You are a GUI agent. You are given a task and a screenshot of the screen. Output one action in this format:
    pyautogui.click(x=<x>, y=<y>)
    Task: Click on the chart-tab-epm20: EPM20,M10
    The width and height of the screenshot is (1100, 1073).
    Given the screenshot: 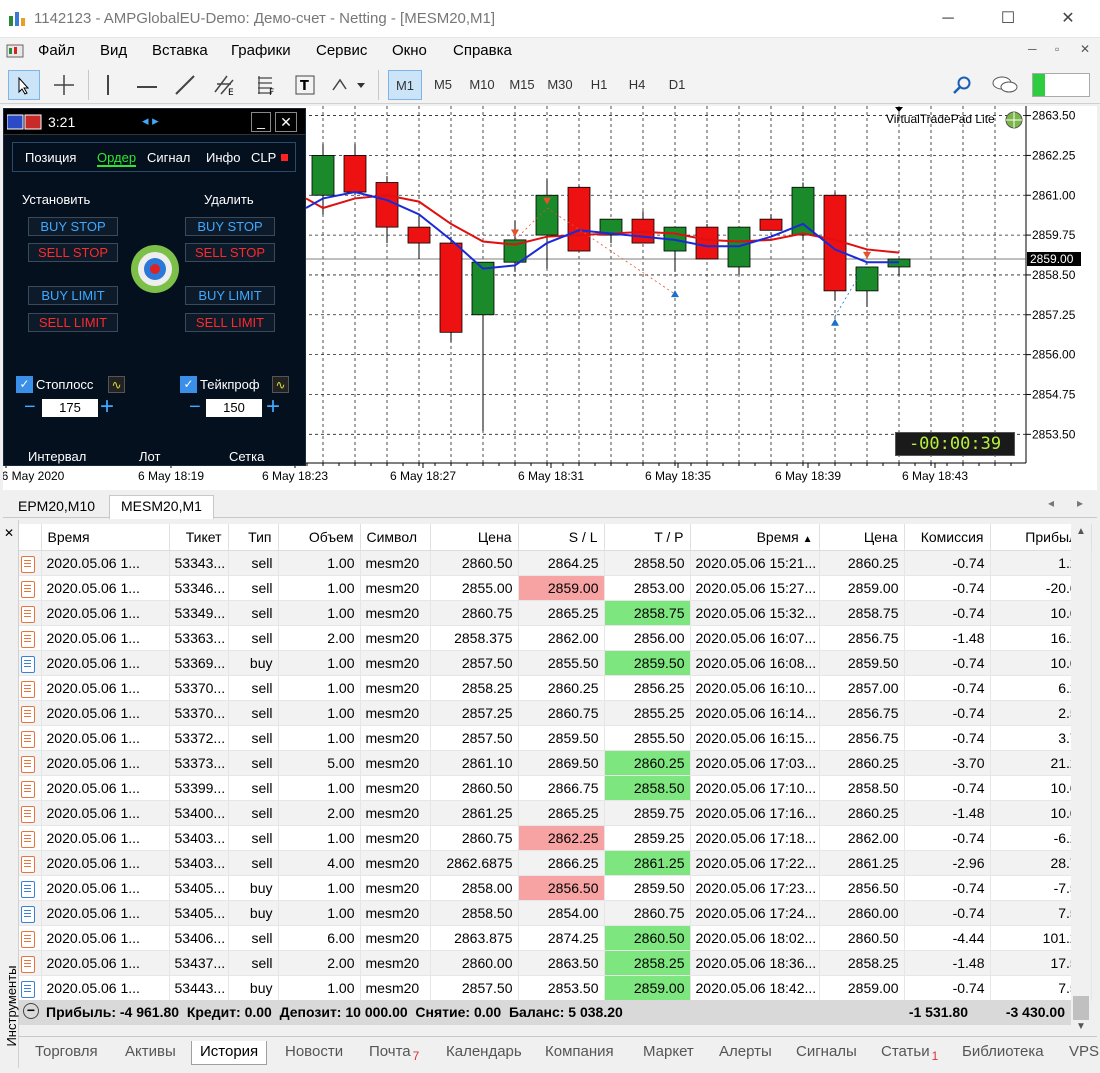 What is the action you would take?
    pyautogui.click(x=56, y=506)
    